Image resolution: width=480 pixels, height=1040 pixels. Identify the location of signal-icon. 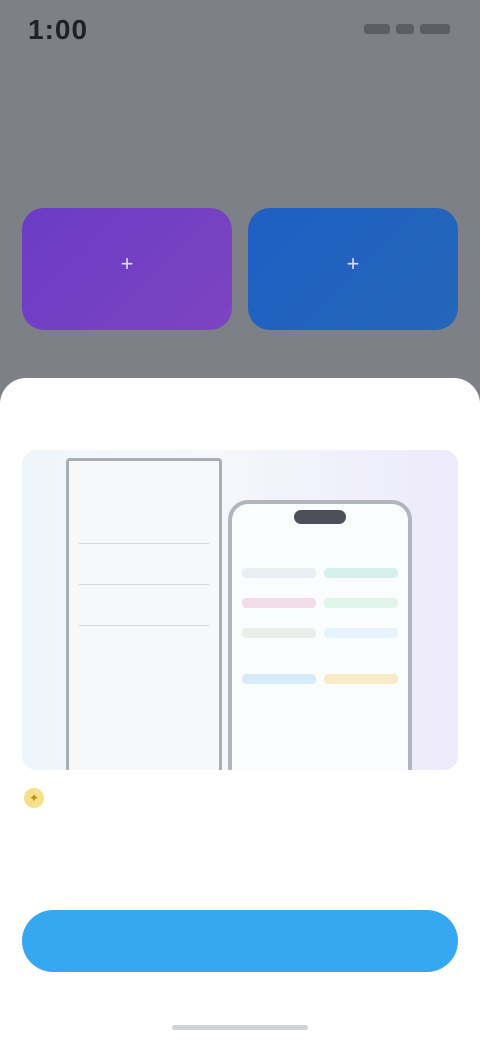
(377, 29).